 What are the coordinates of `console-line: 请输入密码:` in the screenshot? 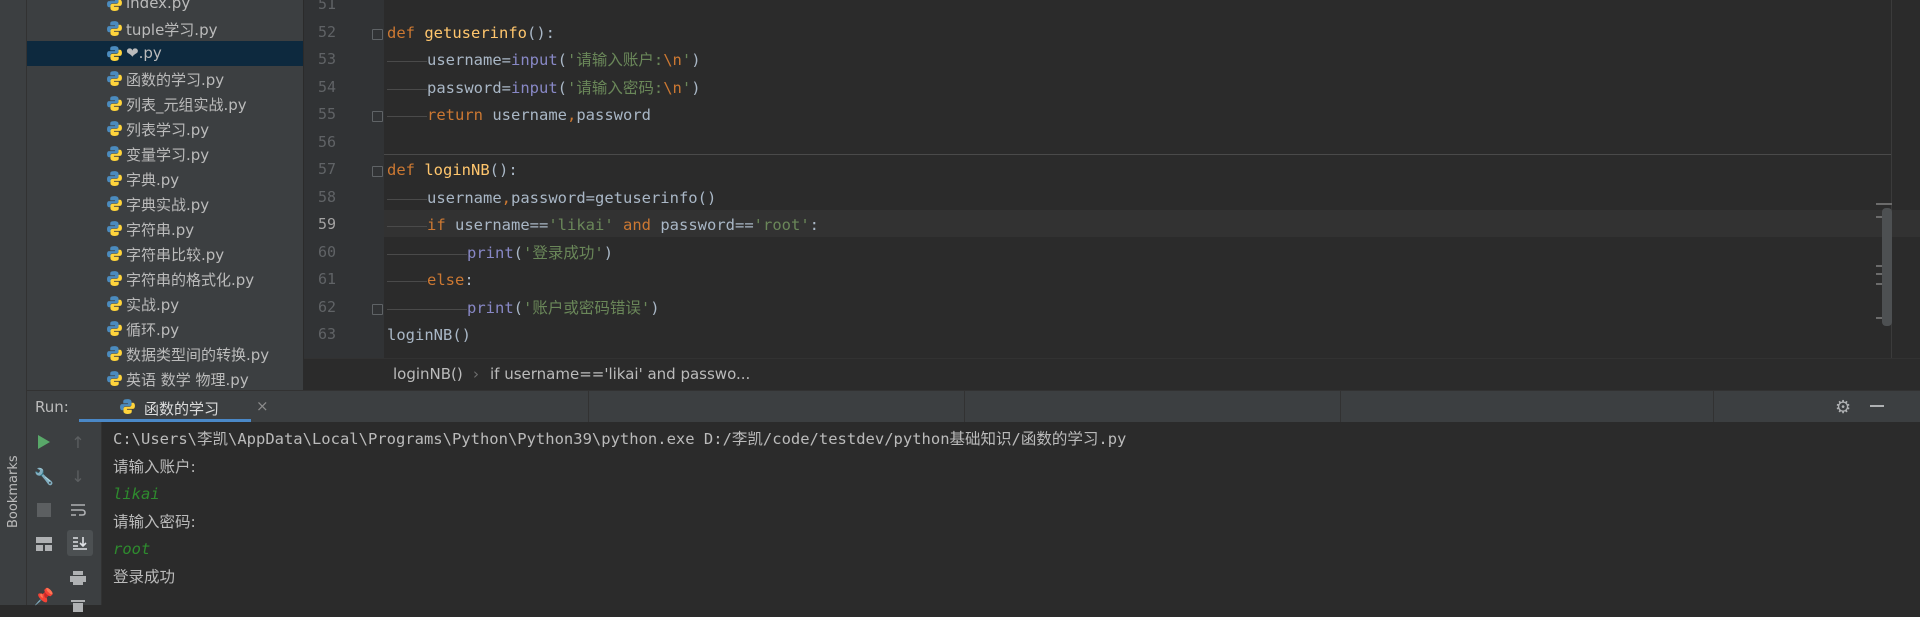 It's located at (154, 521).